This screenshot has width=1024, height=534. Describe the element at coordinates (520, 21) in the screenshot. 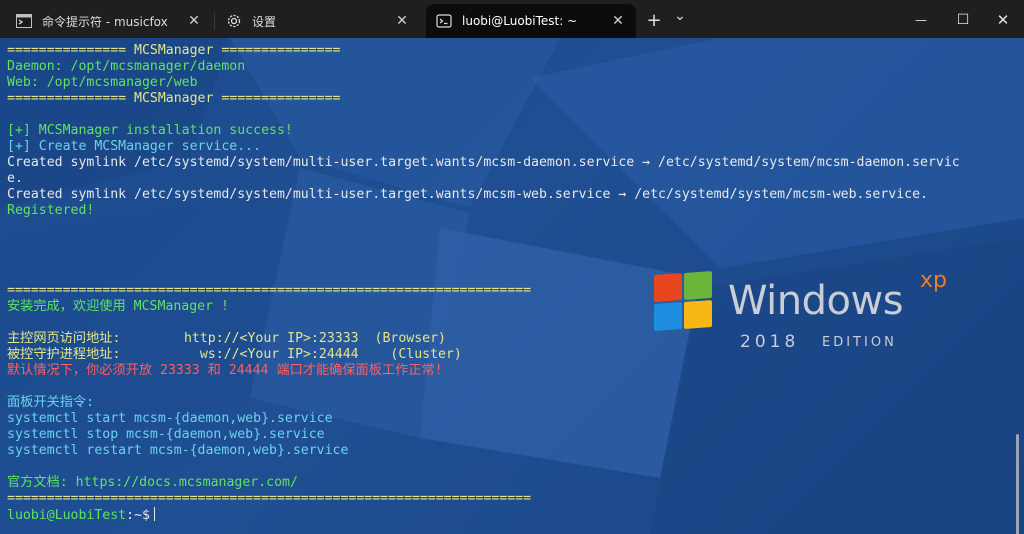

I see `tab-label: luobi@LuobiTest: ~` at that location.